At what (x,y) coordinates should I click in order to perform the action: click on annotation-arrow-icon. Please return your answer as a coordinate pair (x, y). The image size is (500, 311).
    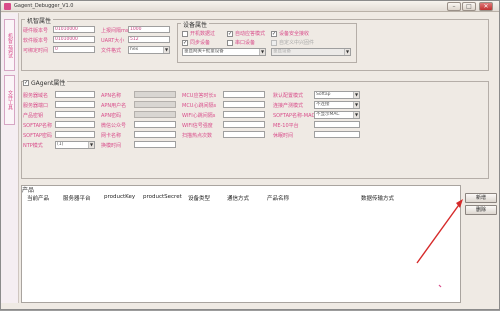
    Looking at the image, I should click on (439, 243).